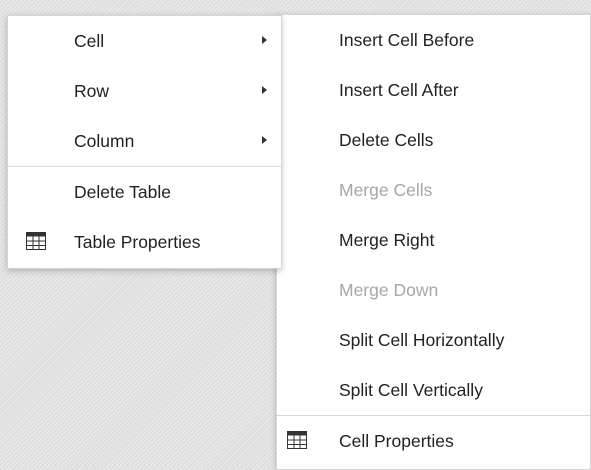 This screenshot has width=591, height=470. I want to click on menu-item-row: Row, so click(144, 91).